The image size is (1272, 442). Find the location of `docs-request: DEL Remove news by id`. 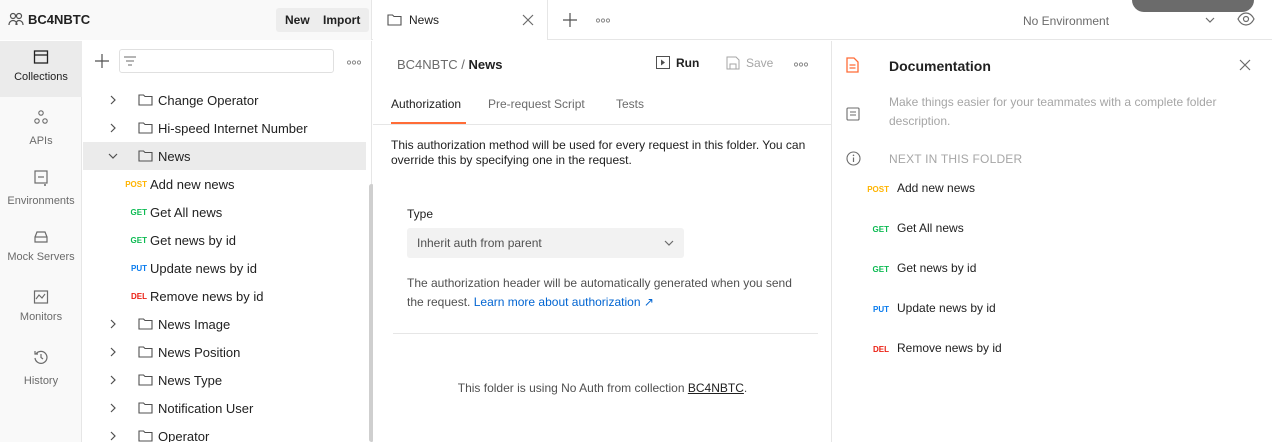

docs-request: DEL Remove news by id is located at coordinates (955, 351).